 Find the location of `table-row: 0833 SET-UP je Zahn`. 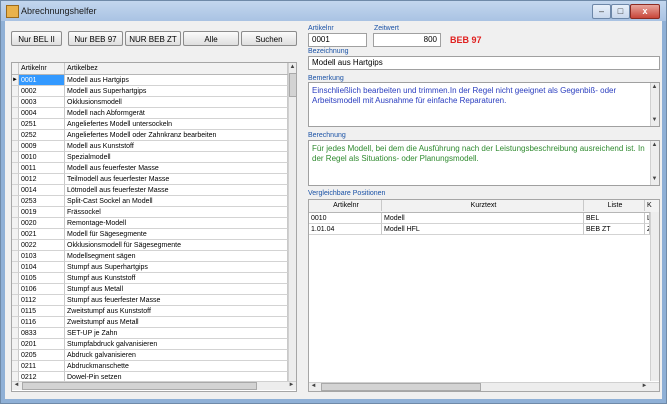

table-row: 0833 SET-UP je Zahn is located at coordinates (150, 333).